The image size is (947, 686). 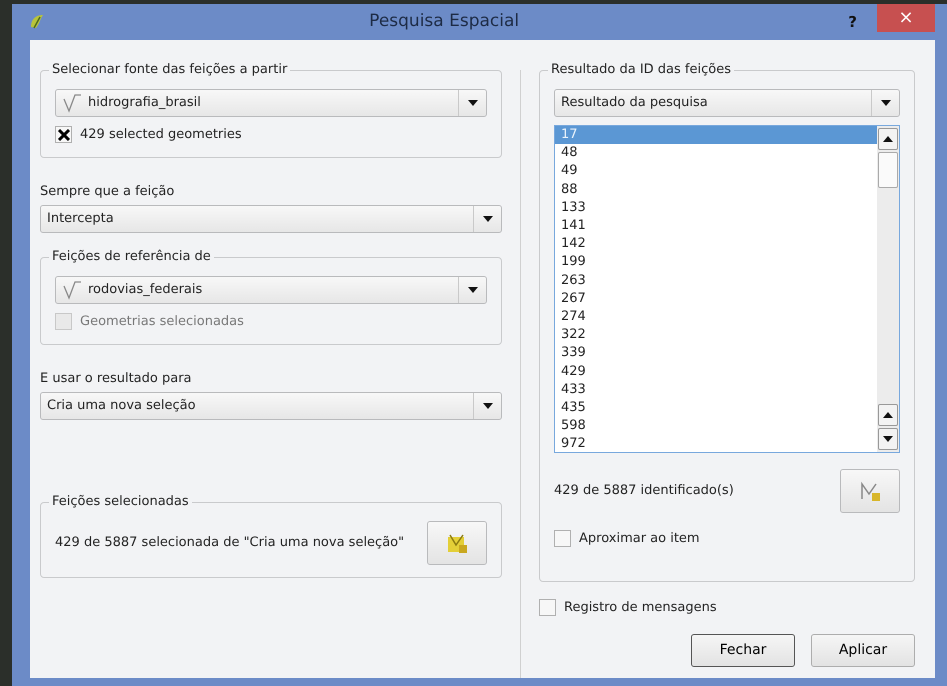 I want to click on field-label: E usar o resultado para, so click(x=116, y=379).